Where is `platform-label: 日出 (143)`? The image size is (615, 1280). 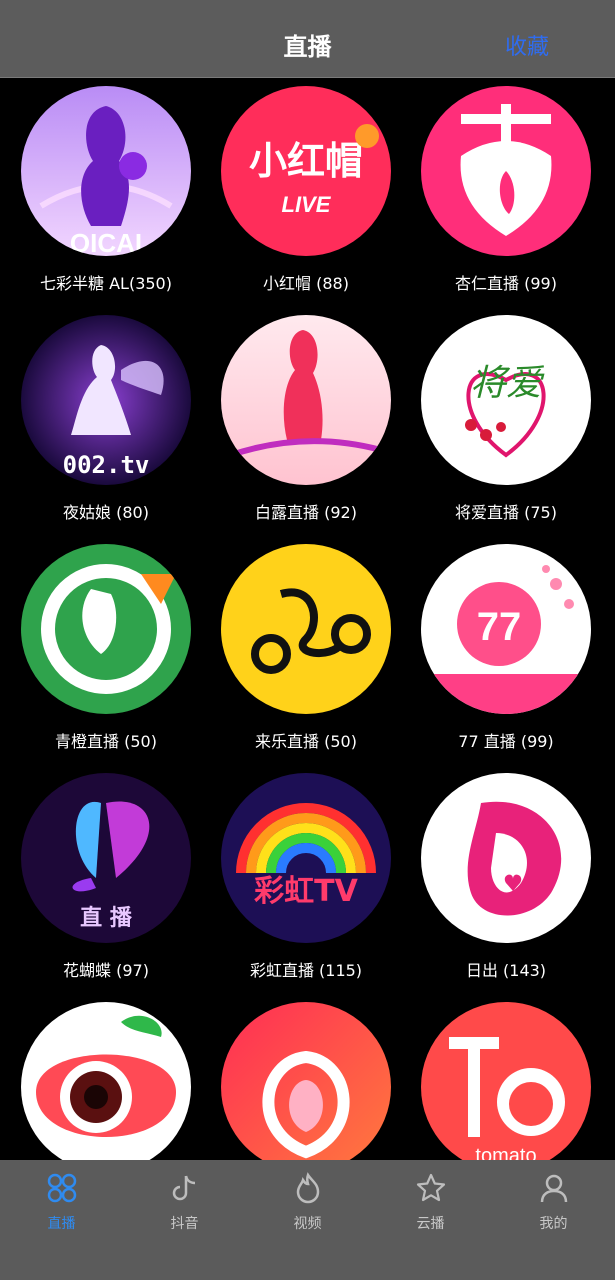 platform-label: 日出 (143) is located at coordinates (506, 970).